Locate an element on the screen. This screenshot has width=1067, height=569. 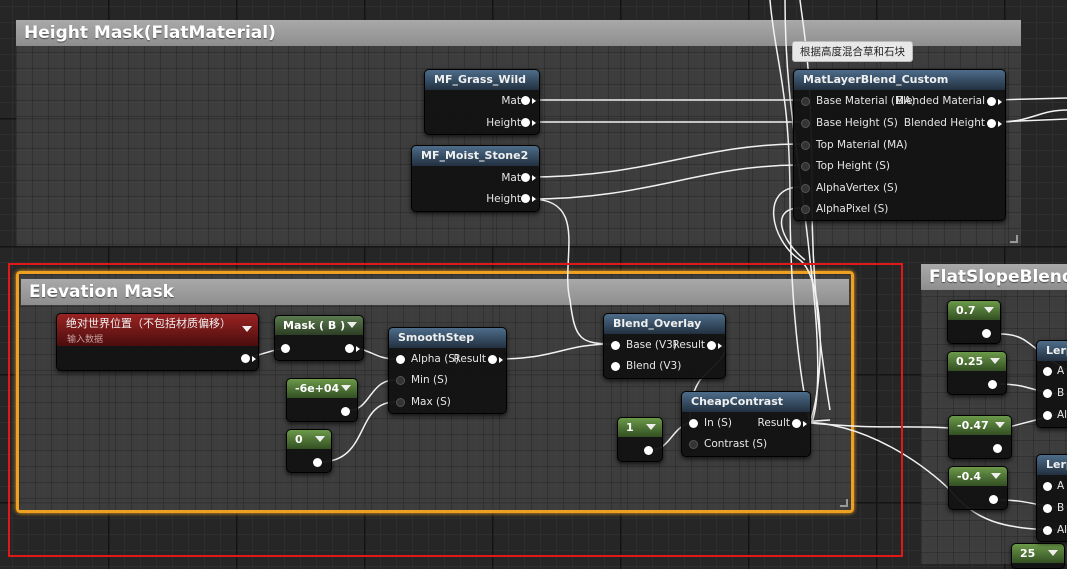
lerp-node-1: Lerp A B Al is located at coordinates (1051, 384).